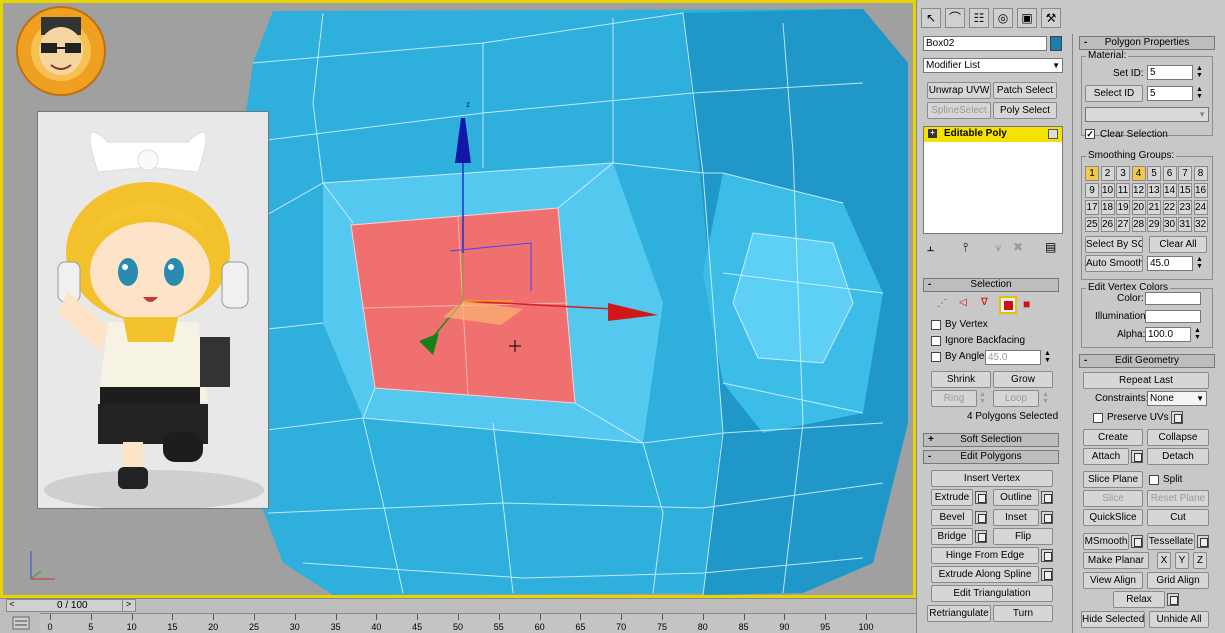 The image size is (1225, 633). What do you see at coordinates (1154, 173) in the screenshot?
I see `smoothing-group-button: 5` at bounding box center [1154, 173].